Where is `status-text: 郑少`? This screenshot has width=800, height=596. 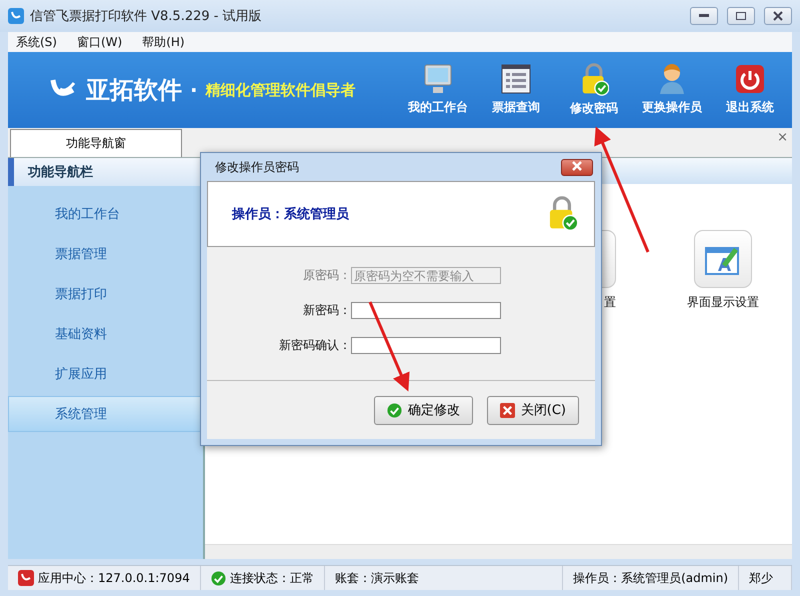
status-text: 郑少 is located at coordinates (761, 578).